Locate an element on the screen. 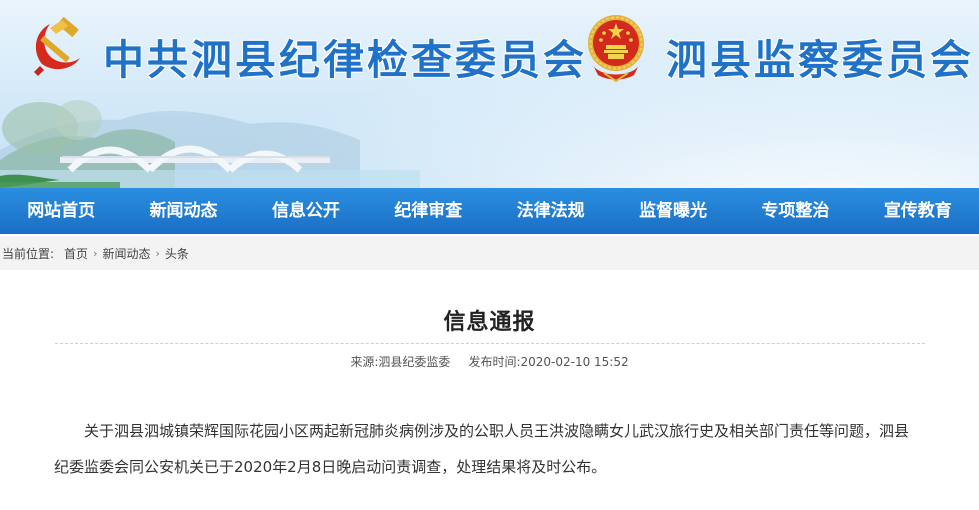 This screenshot has height=510, width=979. nav-item-special-rectification: 专项整治 is located at coordinates (795, 211).